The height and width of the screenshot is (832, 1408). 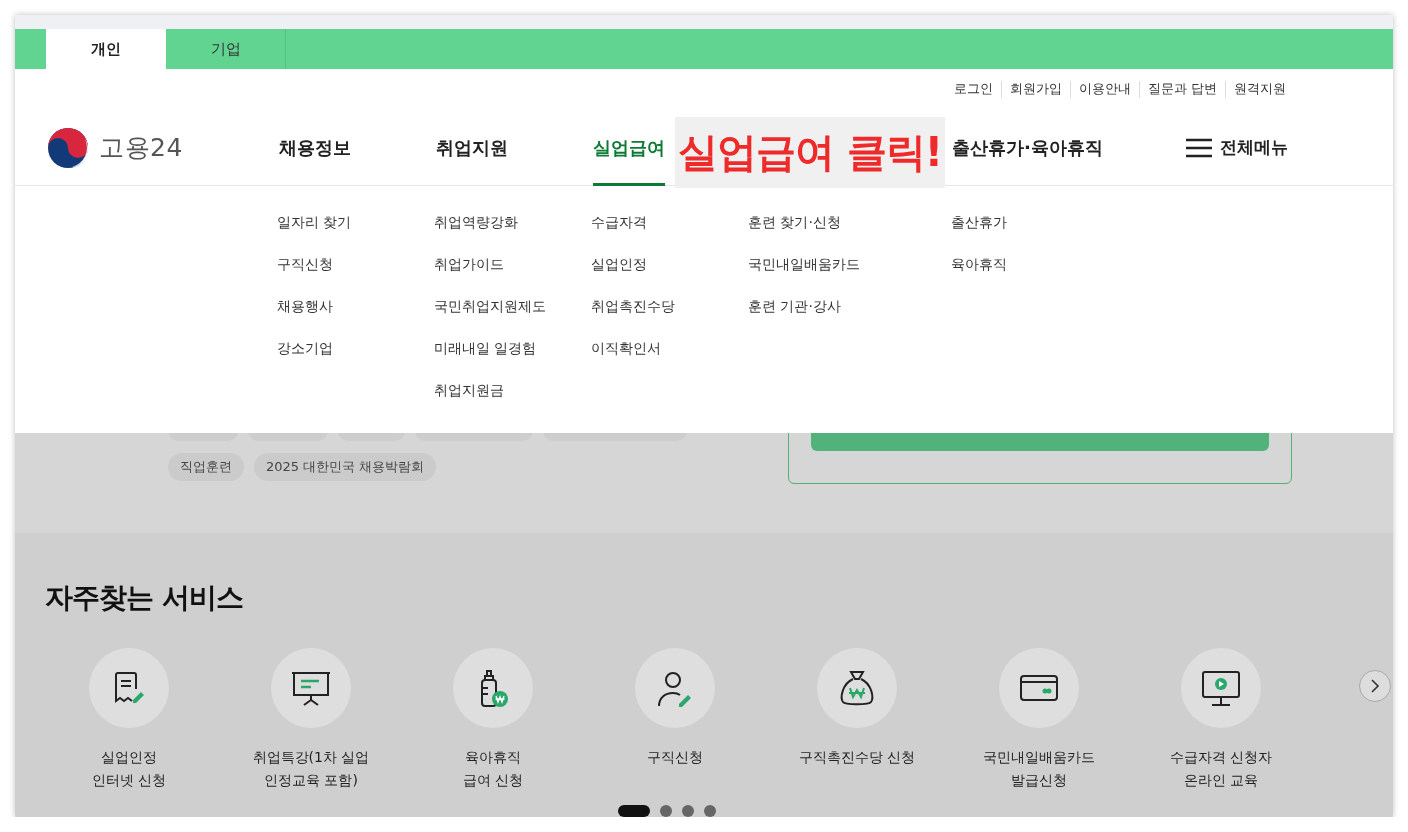 What do you see at coordinates (849, 222) in the screenshot?
I see `submenu-link: 훈련 찾기·신청` at bounding box center [849, 222].